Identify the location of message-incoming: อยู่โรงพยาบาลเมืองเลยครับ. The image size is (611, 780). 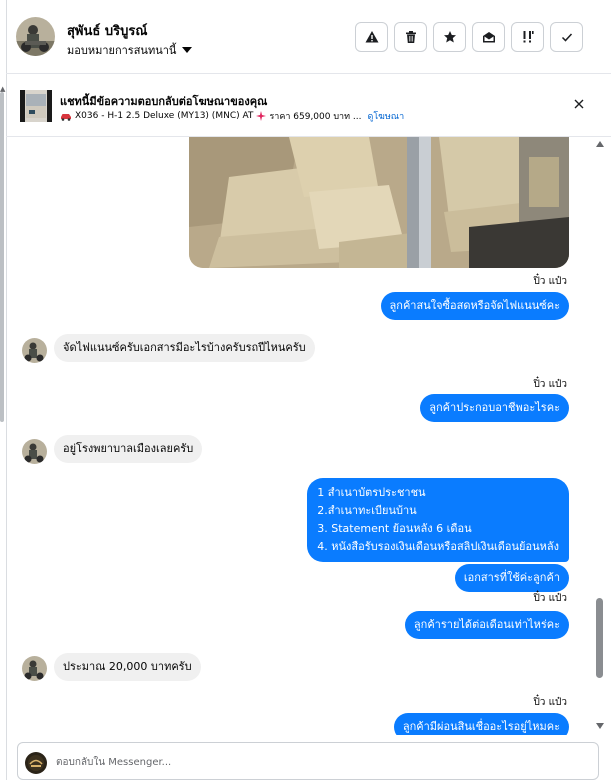
(128, 449).